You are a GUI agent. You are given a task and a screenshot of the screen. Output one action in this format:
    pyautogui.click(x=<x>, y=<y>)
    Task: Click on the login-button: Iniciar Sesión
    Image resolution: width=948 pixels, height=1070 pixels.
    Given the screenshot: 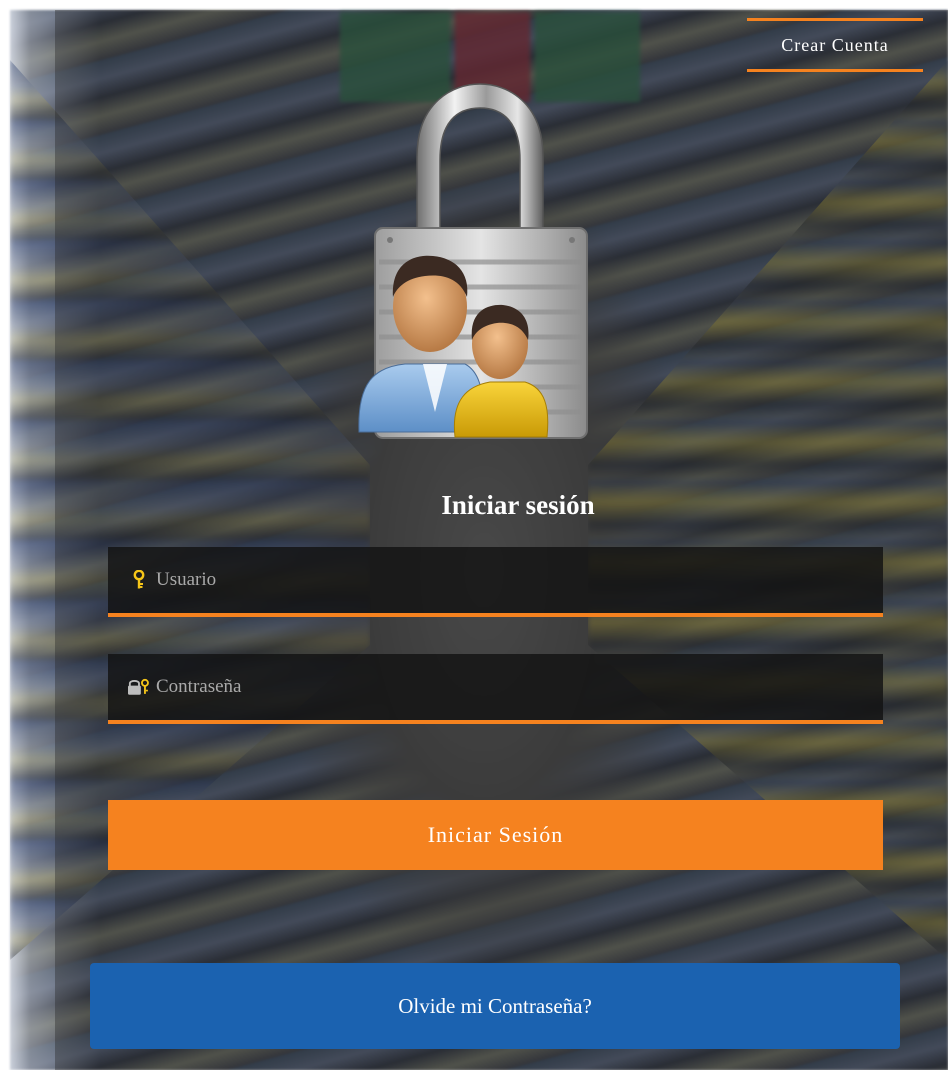 What is the action you would take?
    pyautogui.click(x=495, y=835)
    